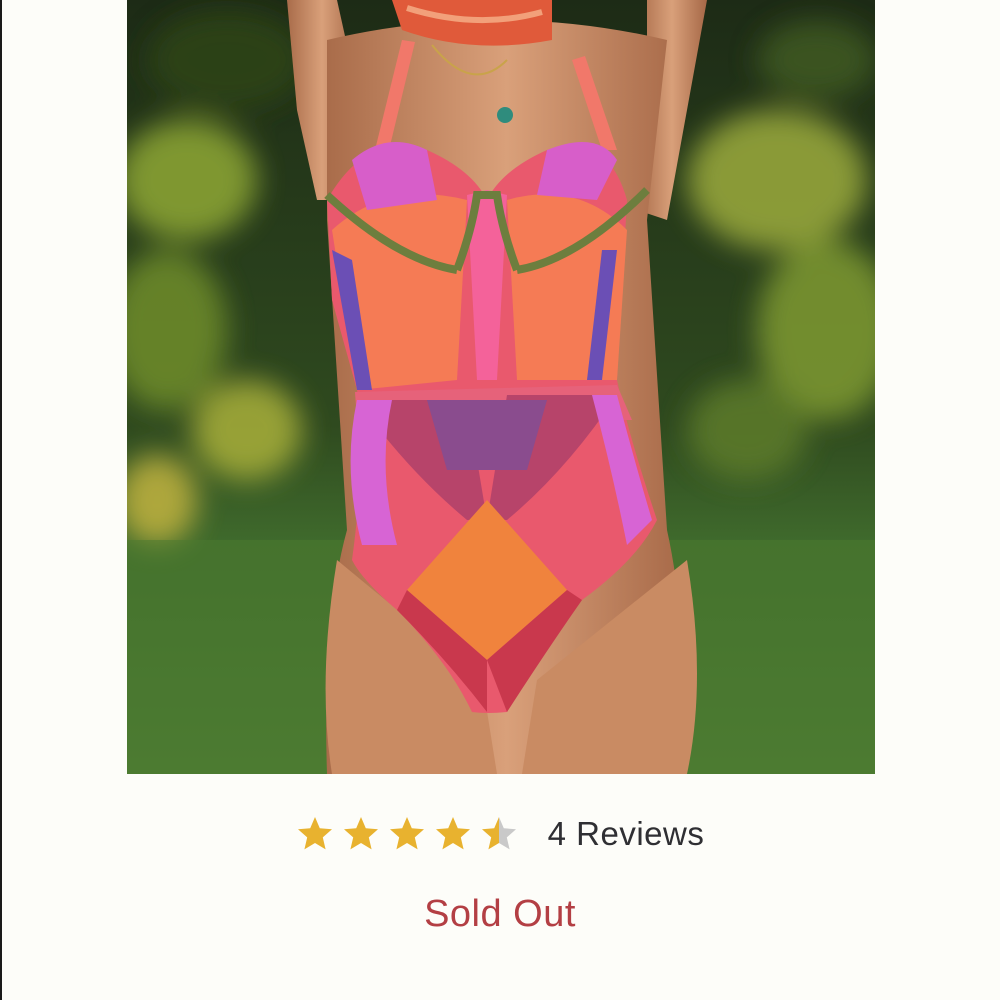  I want to click on star-rating, so click(407, 834).